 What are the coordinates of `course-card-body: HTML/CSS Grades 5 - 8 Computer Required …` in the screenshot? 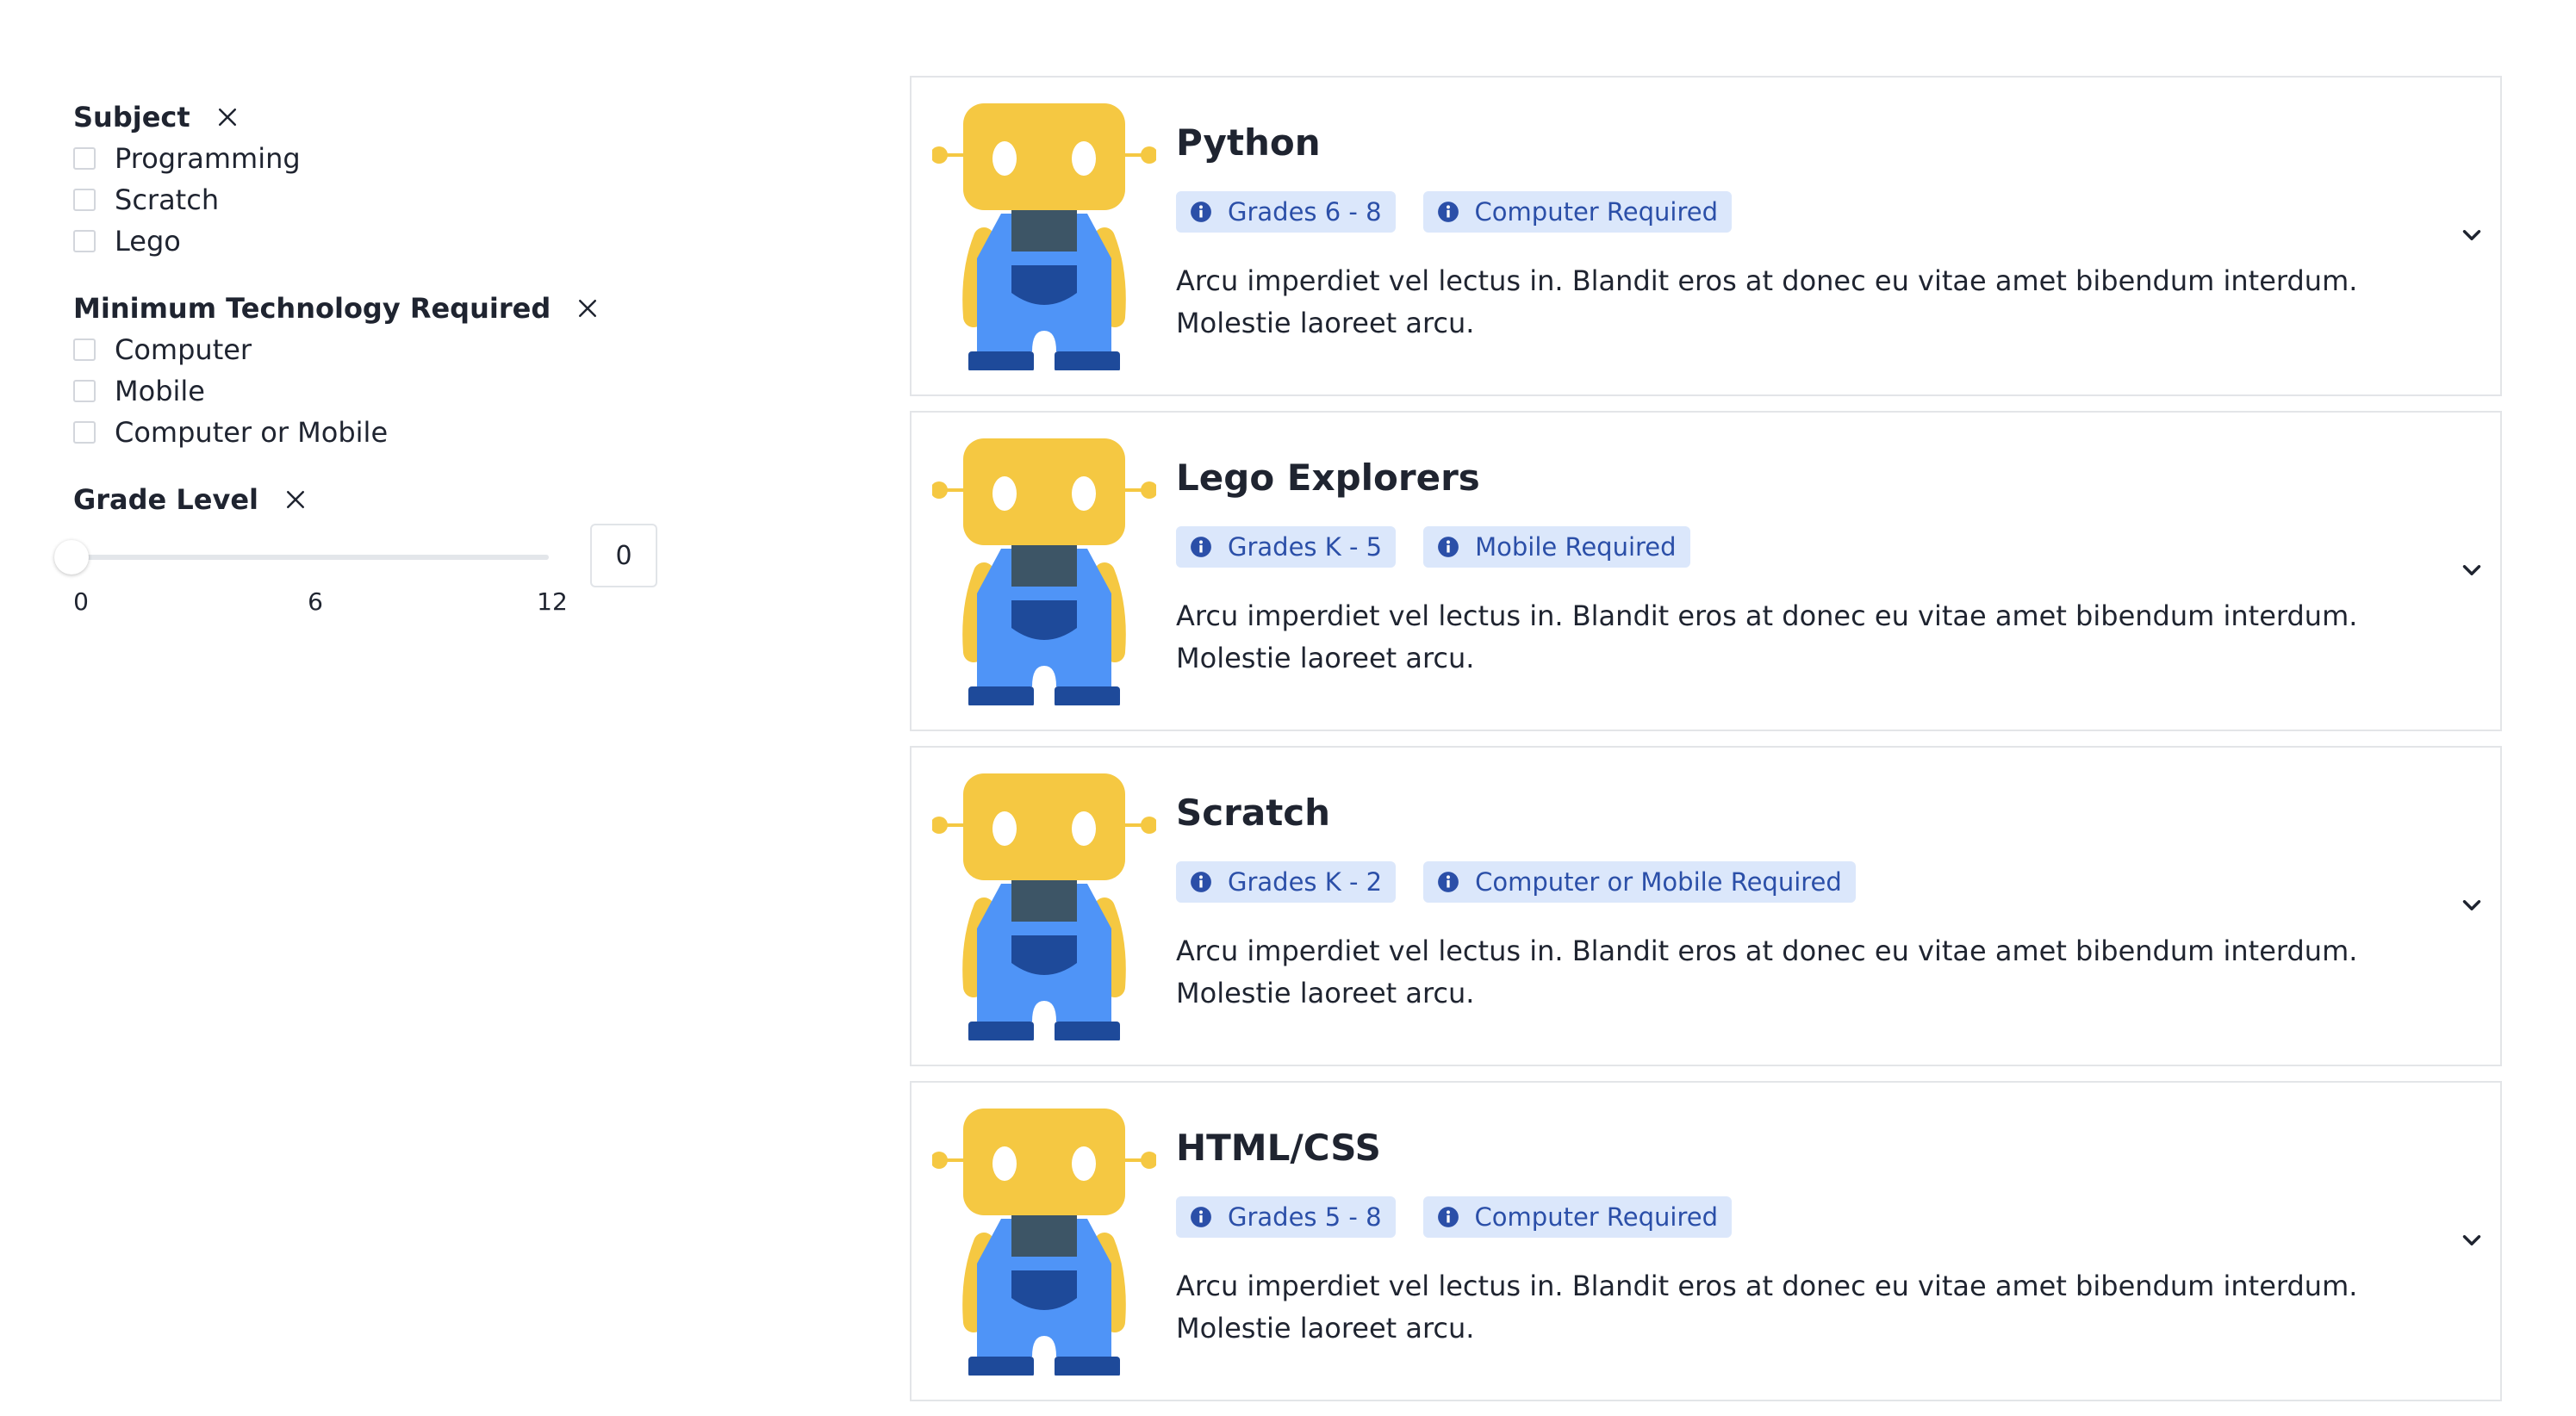 It's located at (1809, 1238).